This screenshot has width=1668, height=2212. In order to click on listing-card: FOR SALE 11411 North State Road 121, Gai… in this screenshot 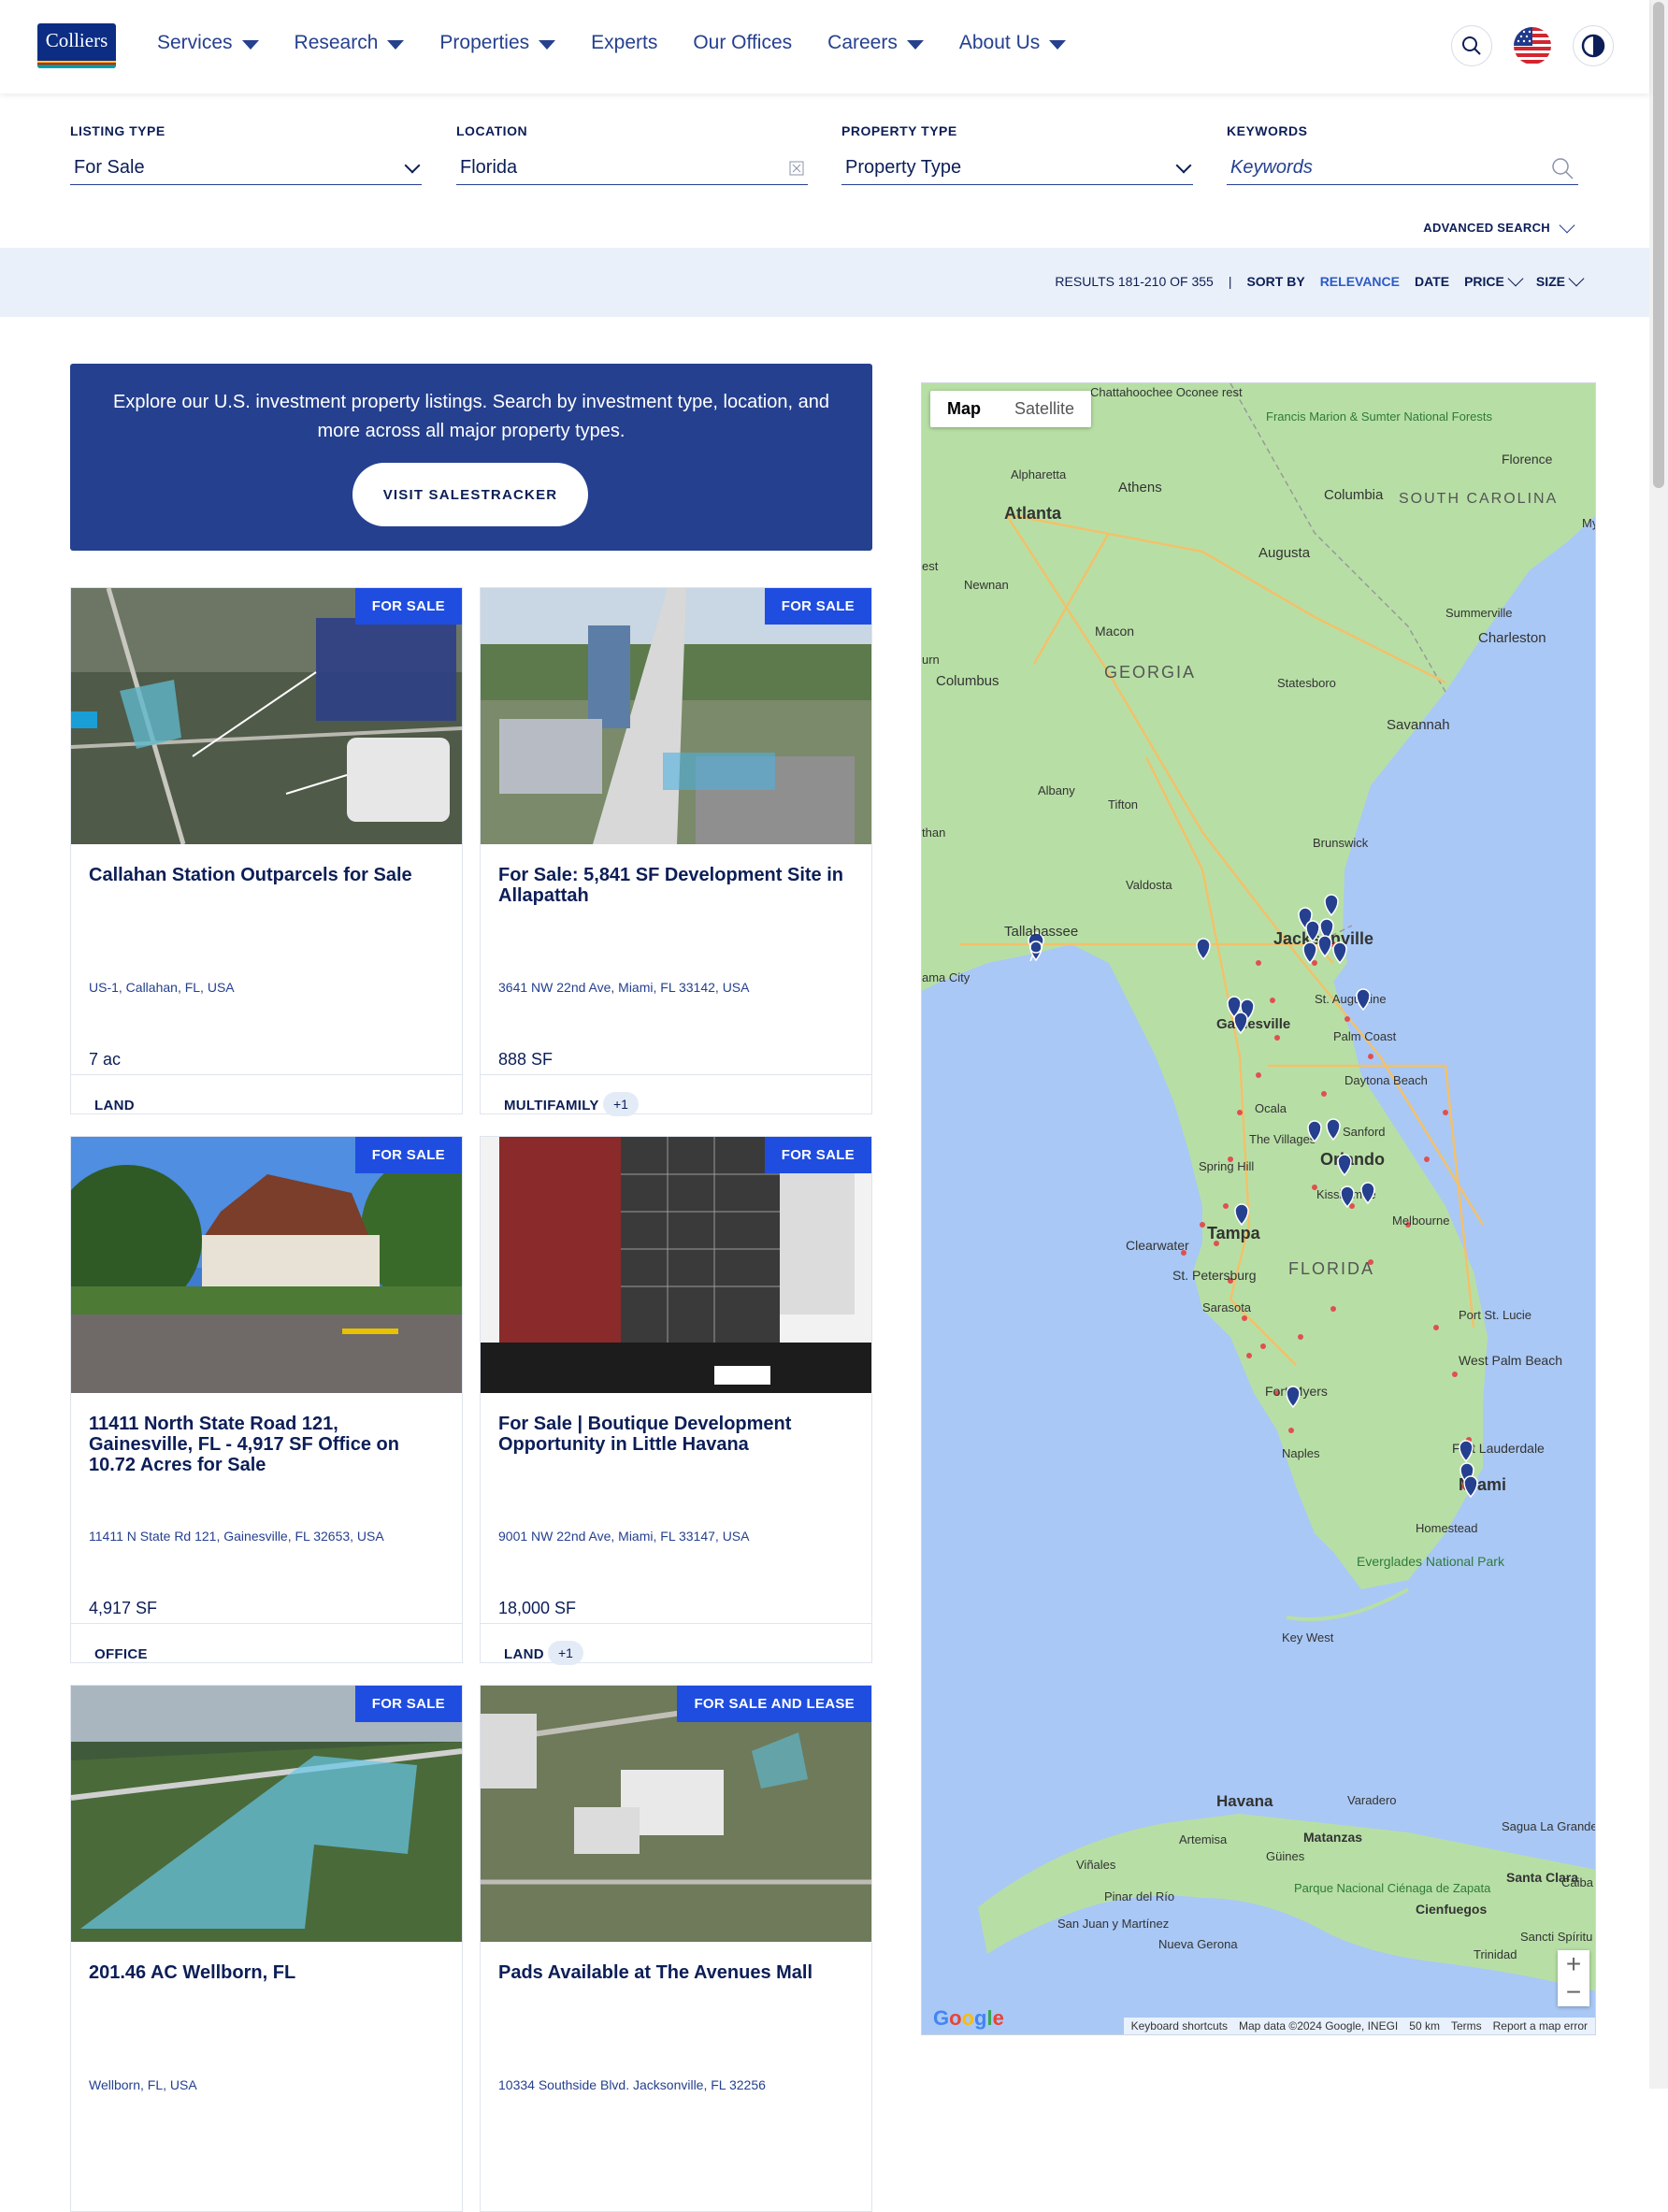, I will do `click(267, 1399)`.